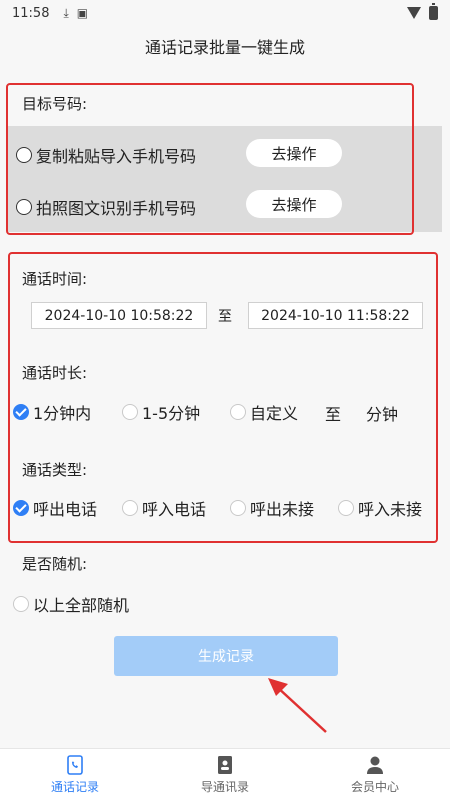  I want to click on download-icon: ⤓, so click(66, 12).